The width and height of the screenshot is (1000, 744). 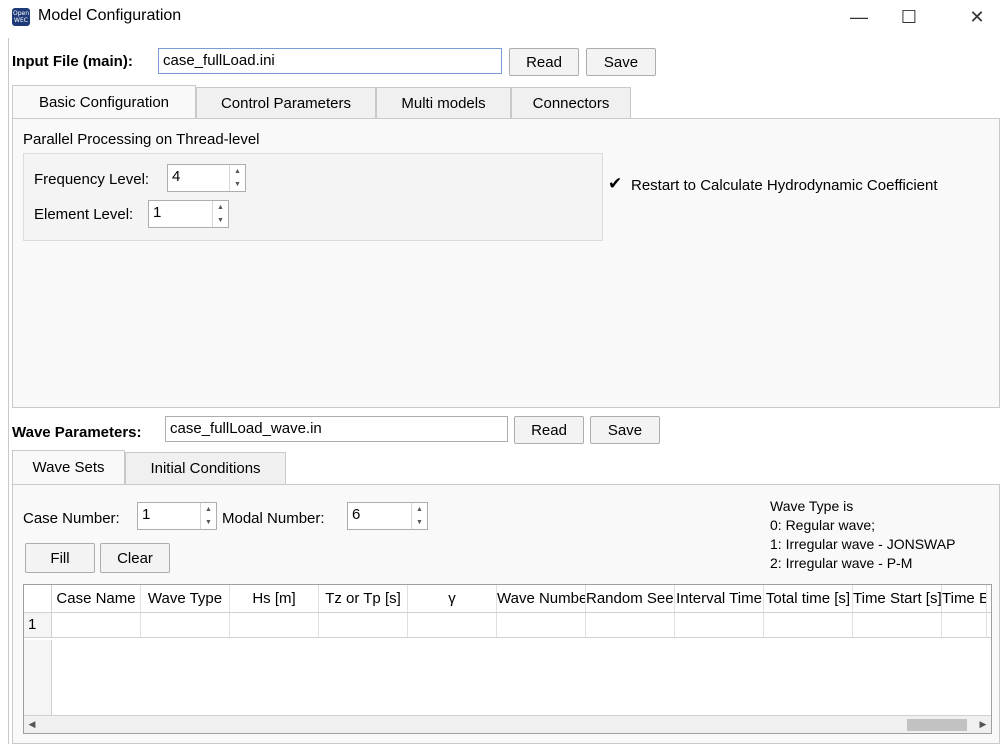 What do you see at coordinates (909, 17) in the screenshot?
I see `maximize-icon: ☐` at bounding box center [909, 17].